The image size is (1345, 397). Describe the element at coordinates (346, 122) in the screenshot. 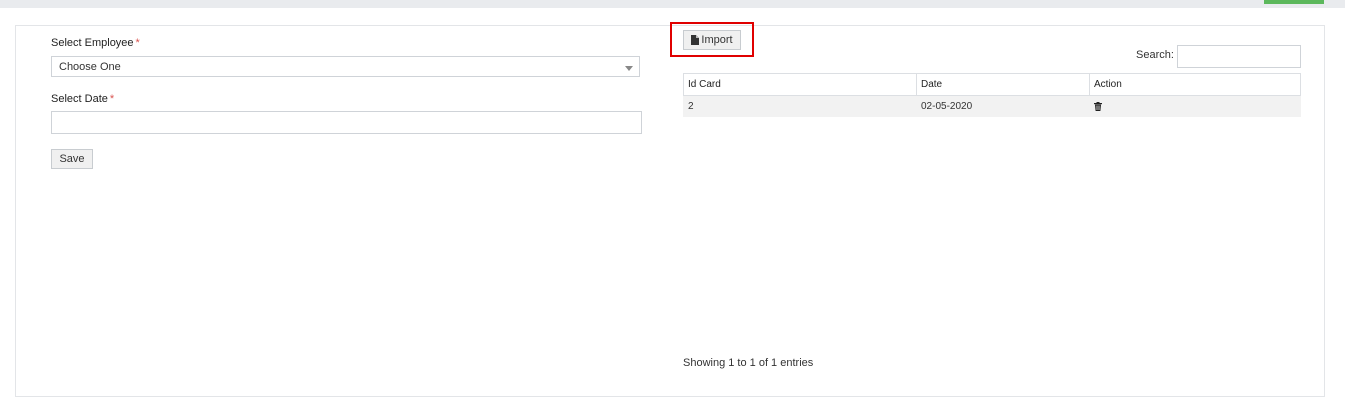

I see `date-input` at that location.